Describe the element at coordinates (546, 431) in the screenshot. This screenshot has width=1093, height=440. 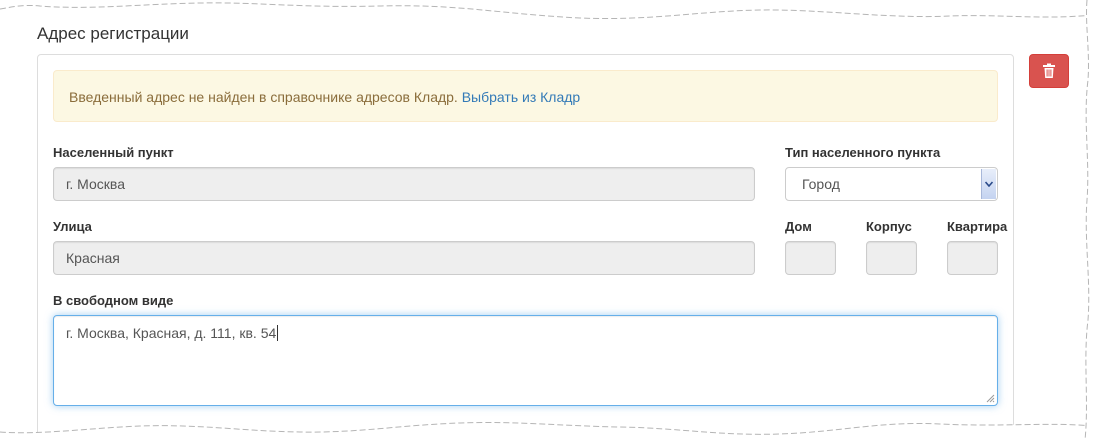
I see `torn-edge-bottom` at that location.